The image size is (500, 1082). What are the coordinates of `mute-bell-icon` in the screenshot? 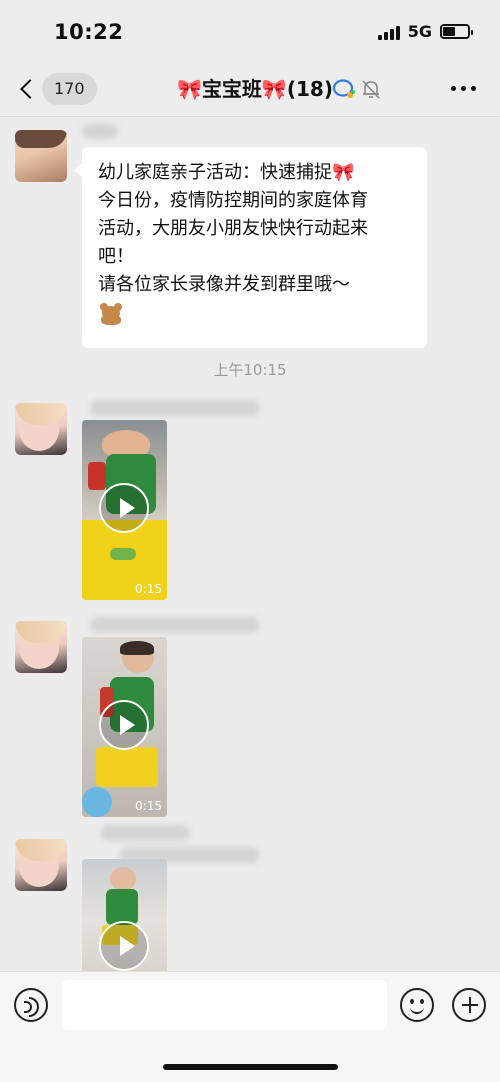 It's located at (371, 89).